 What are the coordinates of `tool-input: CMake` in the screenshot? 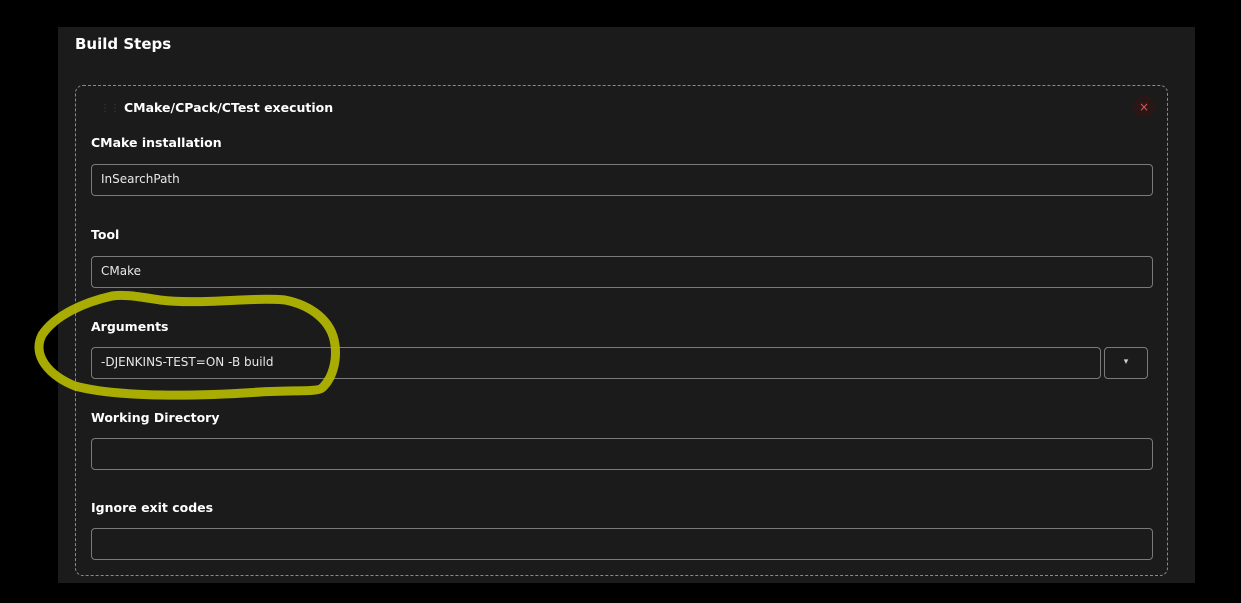 It's located at (622, 272).